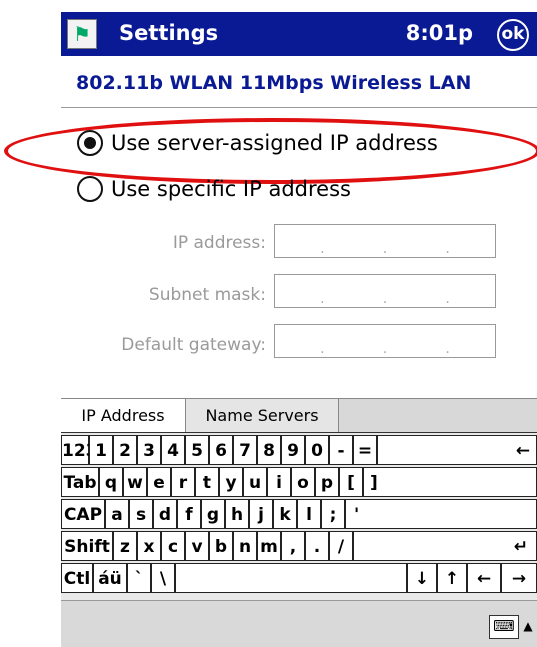 This screenshot has width=537, height=647. Describe the element at coordinates (504, 627) in the screenshot. I see `keyboard-icon: ⌨` at that location.